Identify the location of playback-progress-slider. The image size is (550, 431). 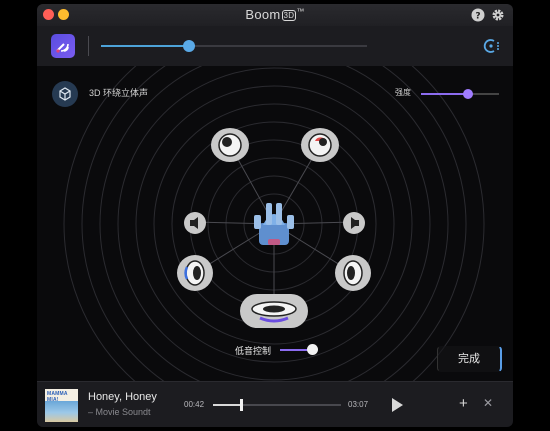
(277, 405).